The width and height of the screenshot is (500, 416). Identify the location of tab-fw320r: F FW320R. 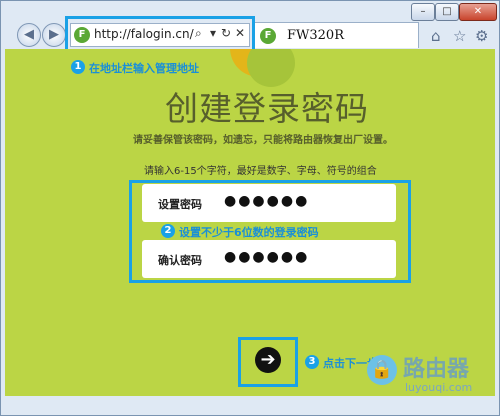
(336, 35).